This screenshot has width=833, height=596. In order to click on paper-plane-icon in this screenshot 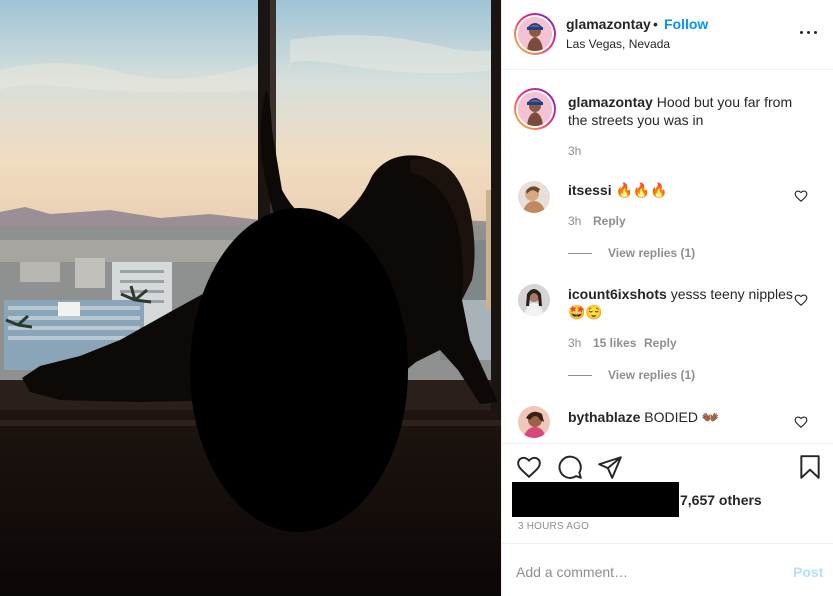, I will do `click(610, 467)`.